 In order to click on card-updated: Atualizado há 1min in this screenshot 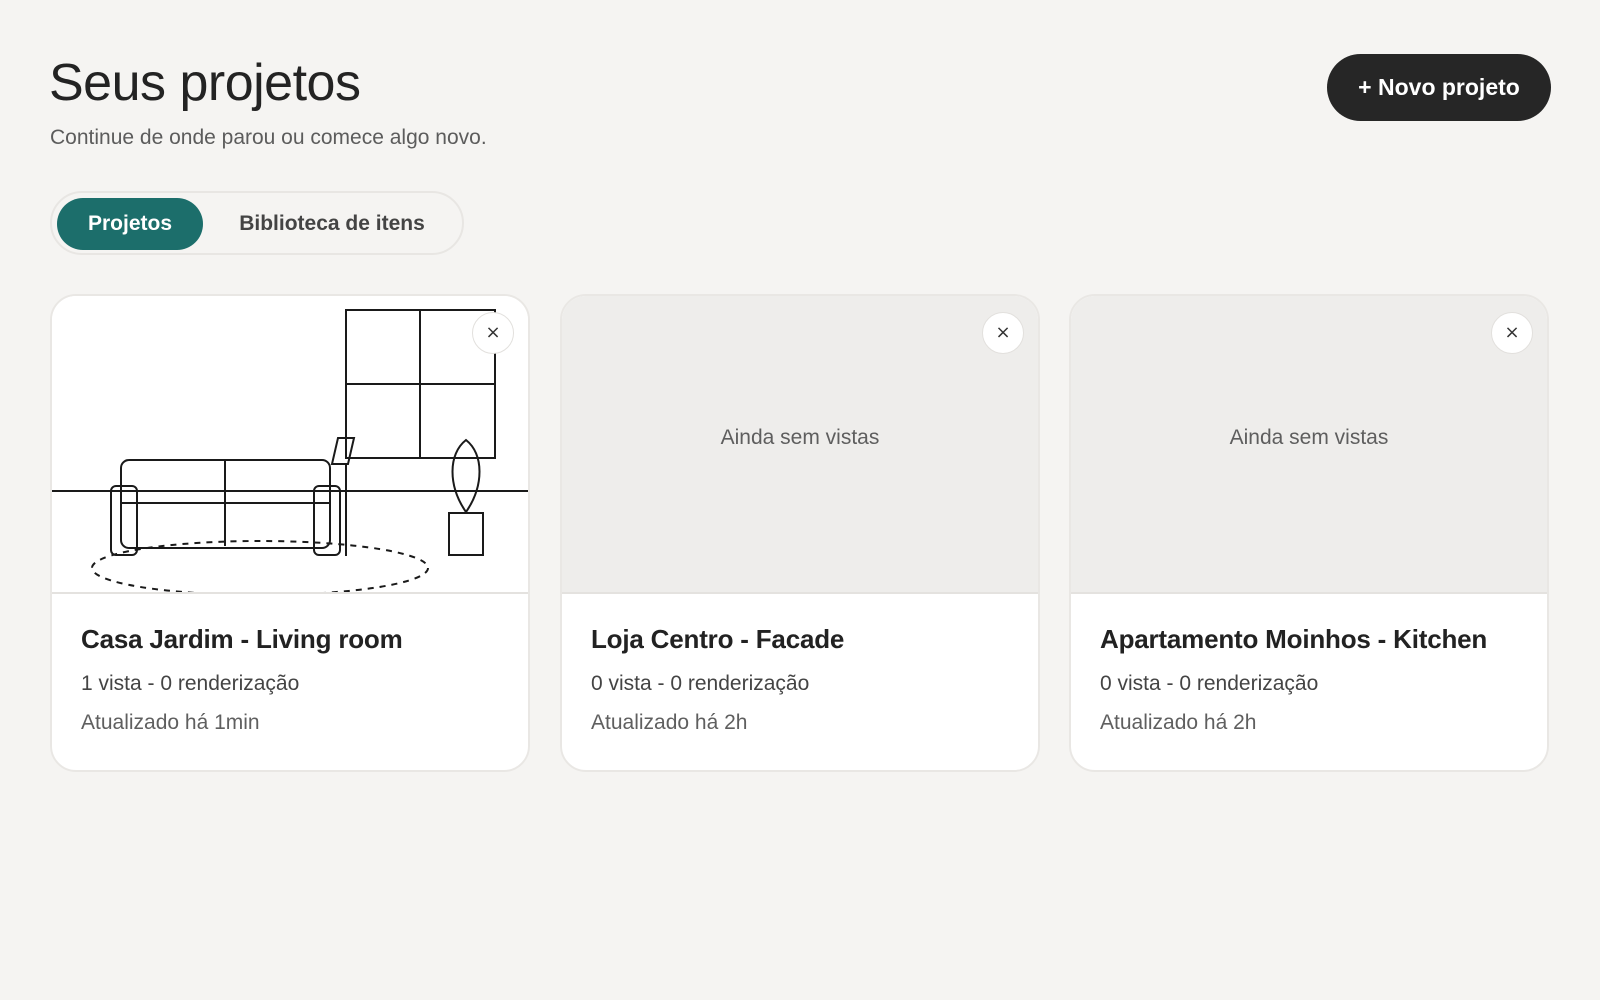, I will do `click(170, 722)`.